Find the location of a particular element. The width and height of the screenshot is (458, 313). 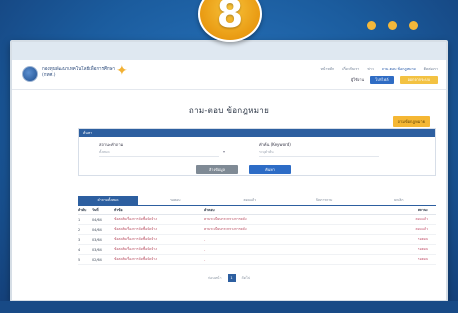

row-no: 5 is located at coordinates (79, 259).